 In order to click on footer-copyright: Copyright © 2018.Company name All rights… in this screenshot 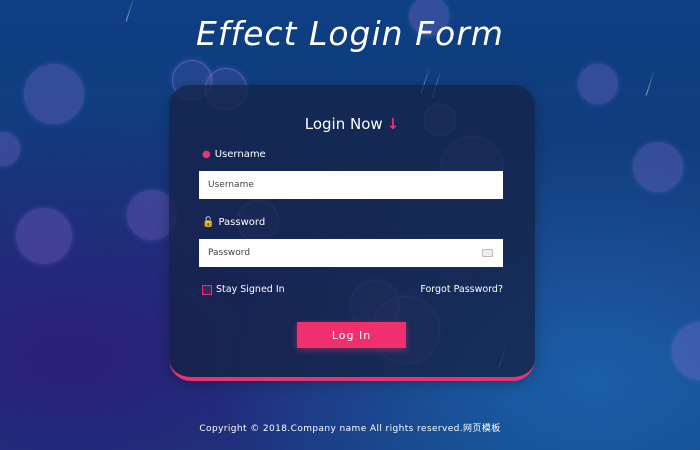, I will do `click(350, 429)`.